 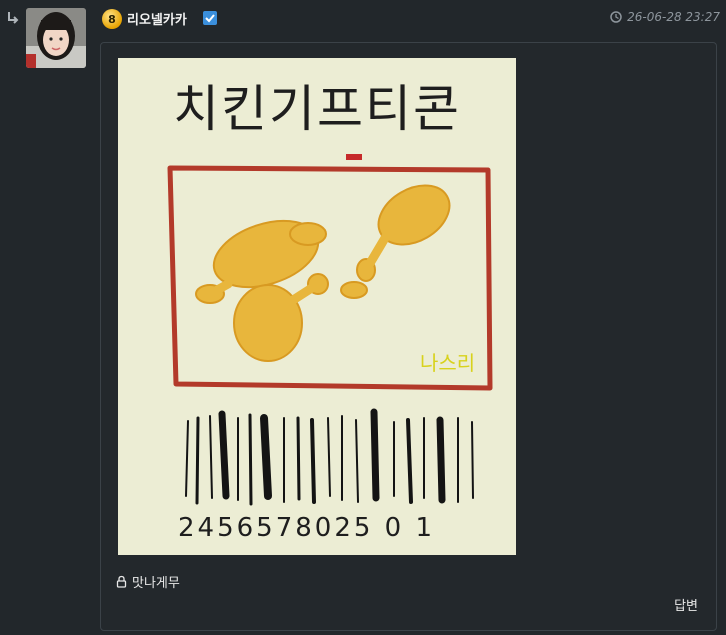 What do you see at coordinates (616, 17) in the screenshot?
I see `clock-icon` at bounding box center [616, 17].